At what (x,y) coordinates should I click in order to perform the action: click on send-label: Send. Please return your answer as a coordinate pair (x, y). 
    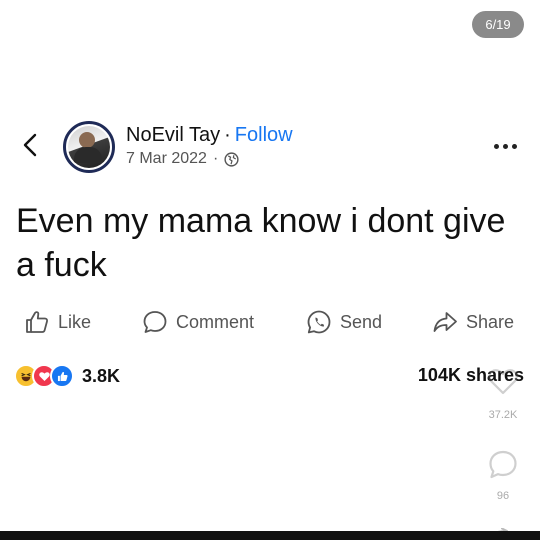
    Looking at the image, I should click on (361, 321).